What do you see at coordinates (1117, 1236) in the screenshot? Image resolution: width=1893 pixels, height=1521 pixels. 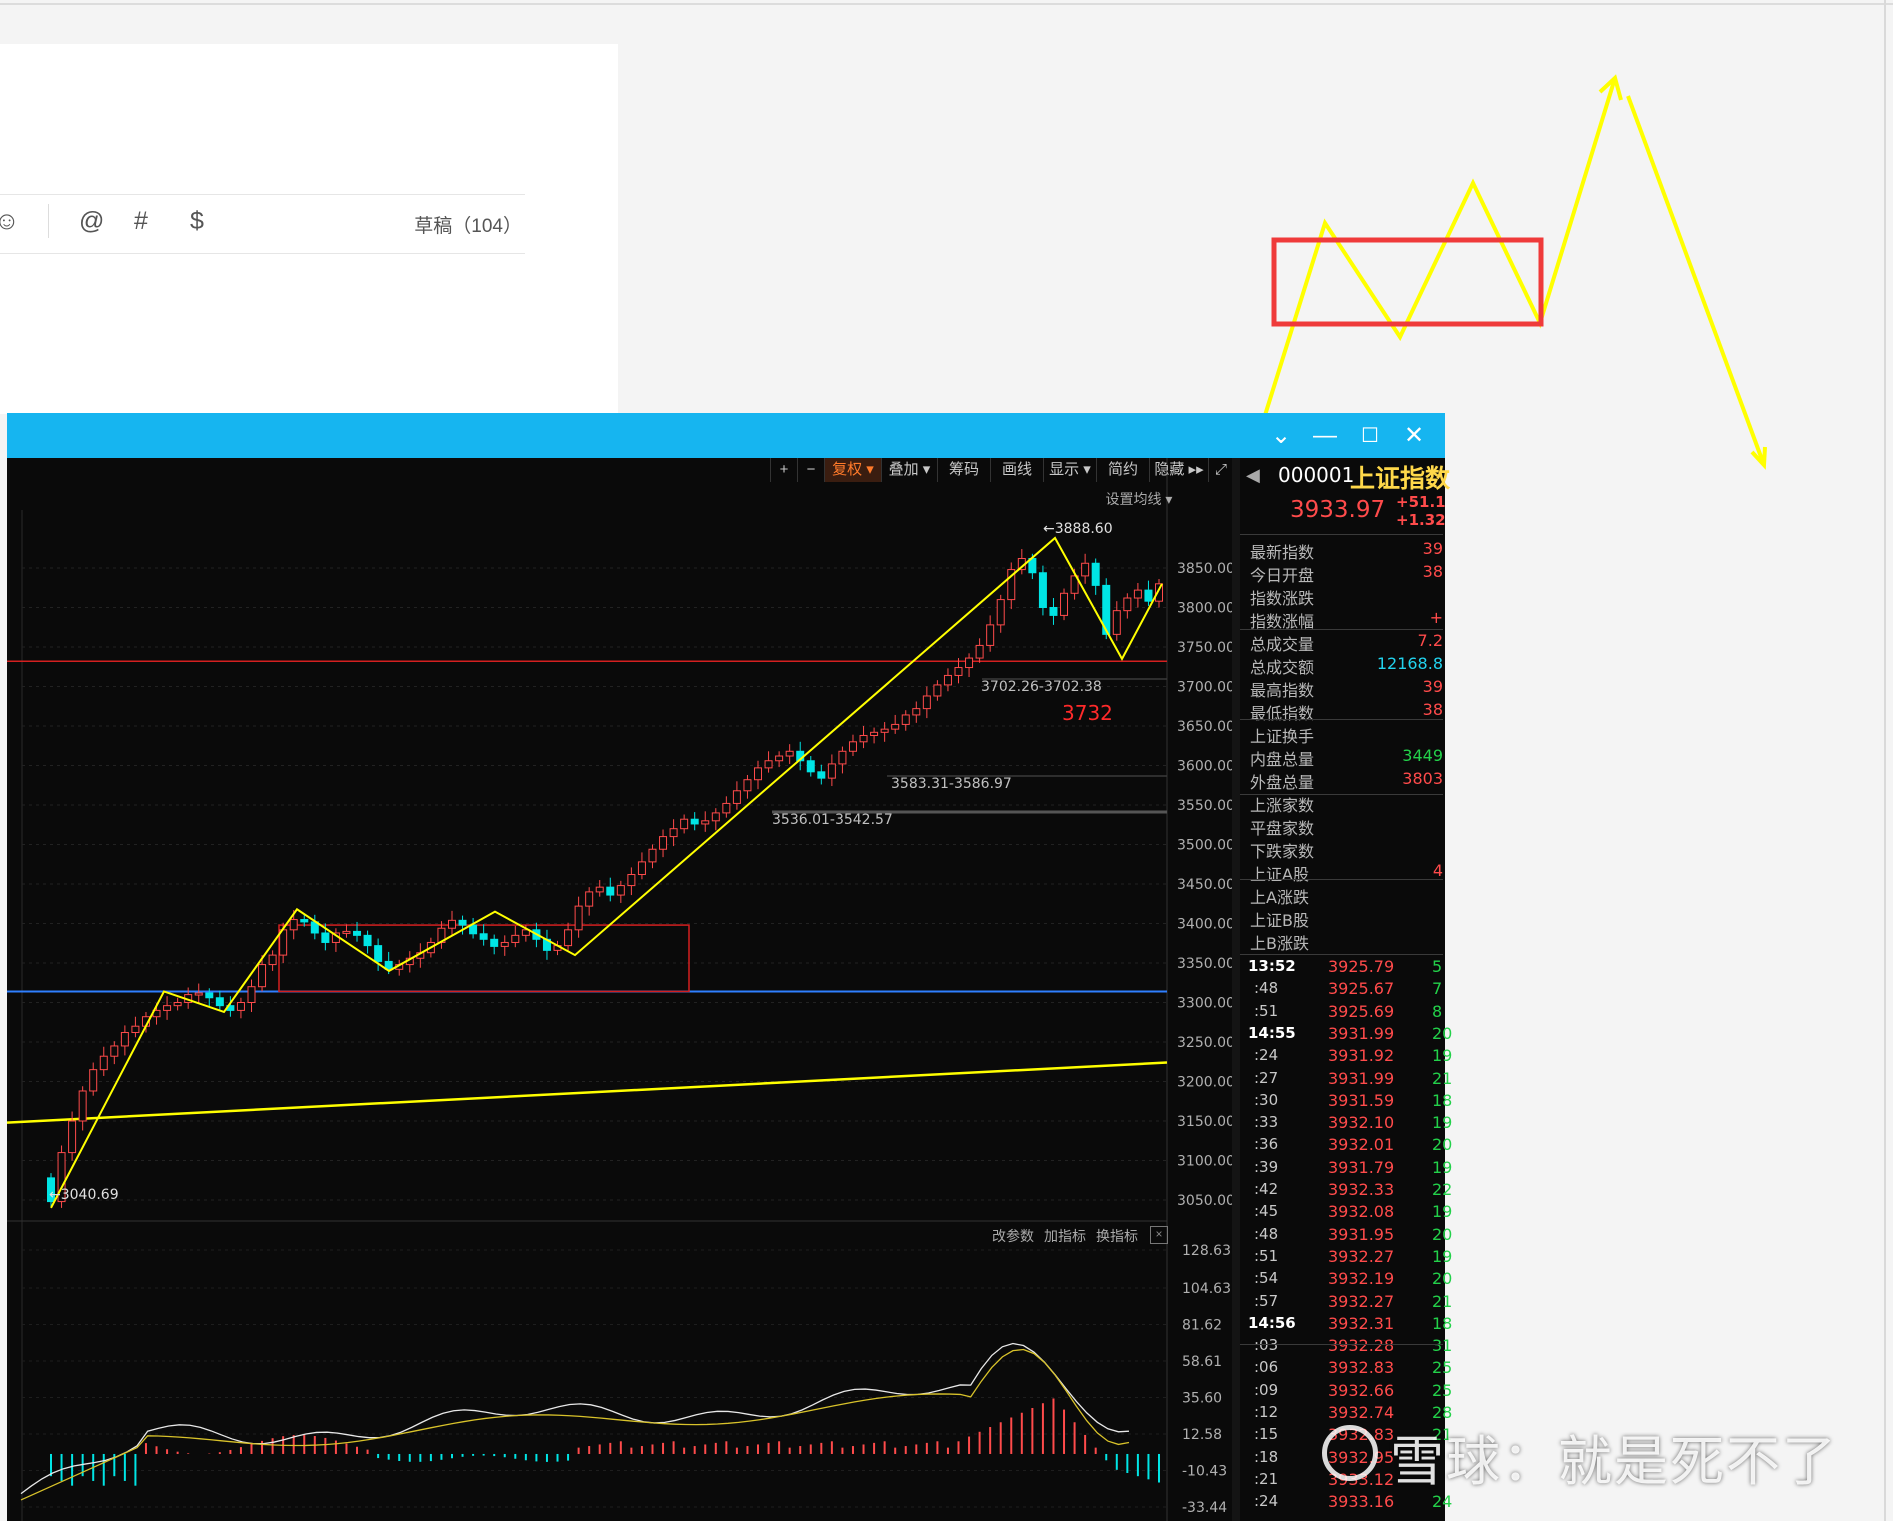 I see `switch-indicator-button: 换指标` at bounding box center [1117, 1236].